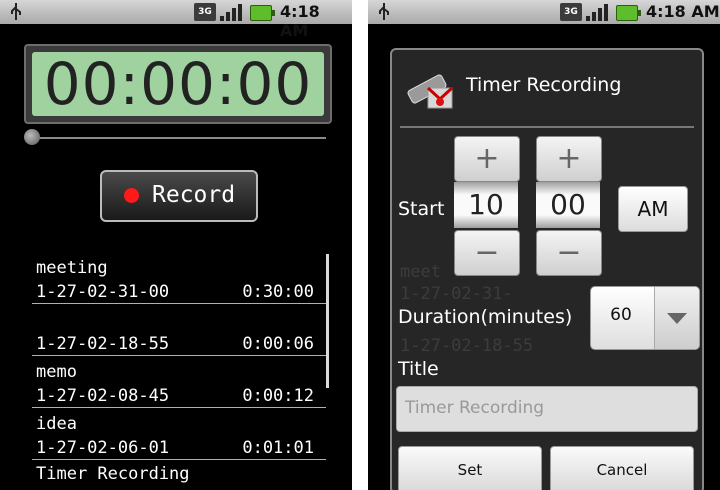 The width and height of the screenshot is (720, 490). What do you see at coordinates (179, 383) in the screenshot?
I see `recording-item: memo 1-27-02-08-45 0:00:12` at bounding box center [179, 383].